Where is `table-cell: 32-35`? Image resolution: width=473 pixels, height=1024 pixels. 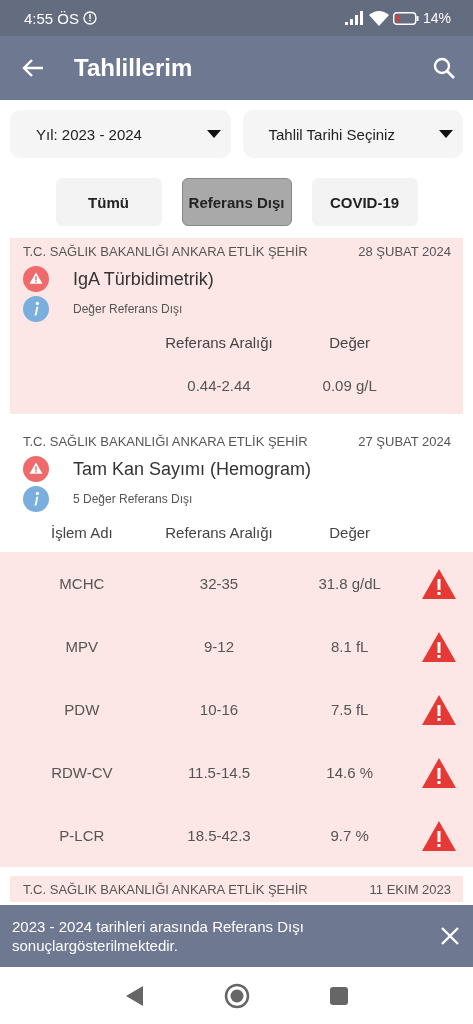
table-cell: 32-35 is located at coordinates (219, 583).